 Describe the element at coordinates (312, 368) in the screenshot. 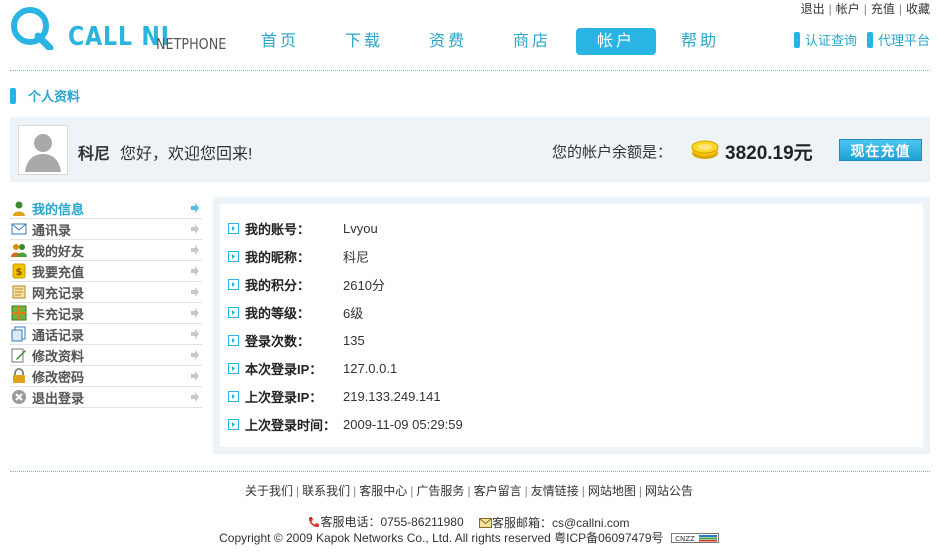

I see `info-row-current-ip: 本次登录IP： 127.0.0.1` at that location.